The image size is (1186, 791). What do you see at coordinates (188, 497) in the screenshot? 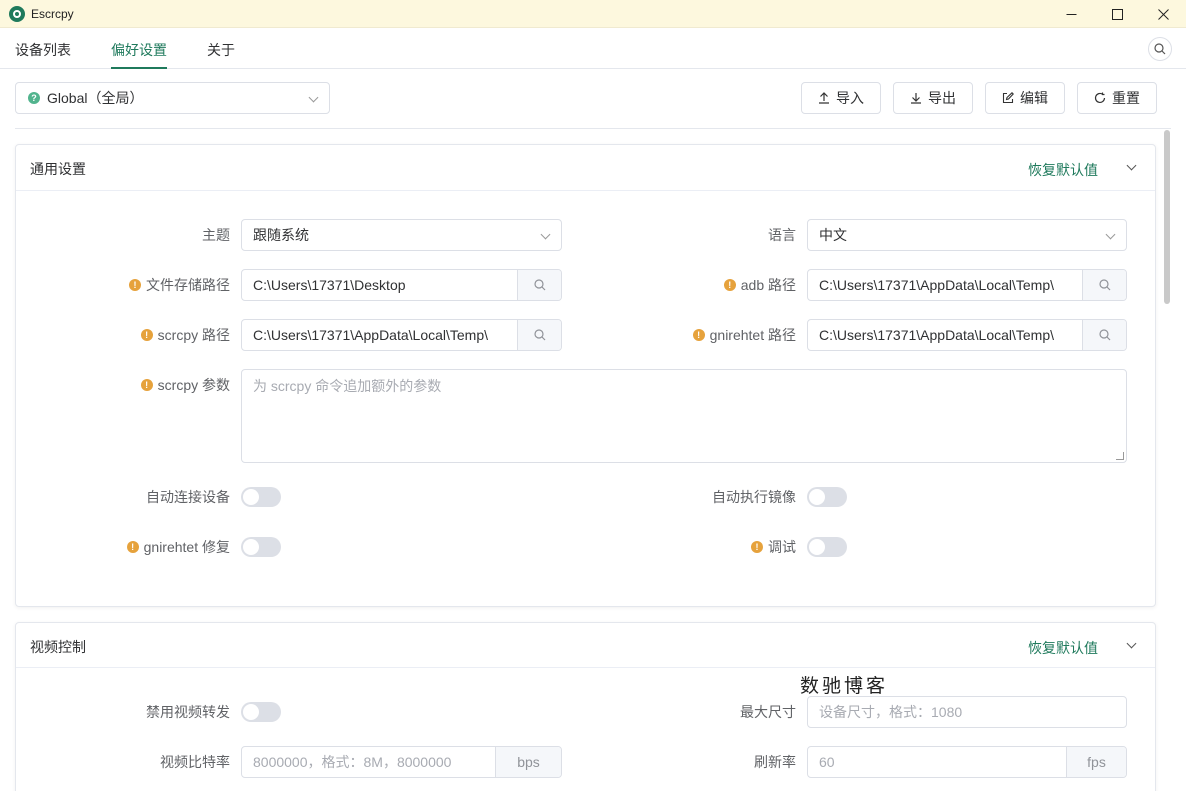
I see `auto-connect-label: 自动连接设备` at bounding box center [188, 497].